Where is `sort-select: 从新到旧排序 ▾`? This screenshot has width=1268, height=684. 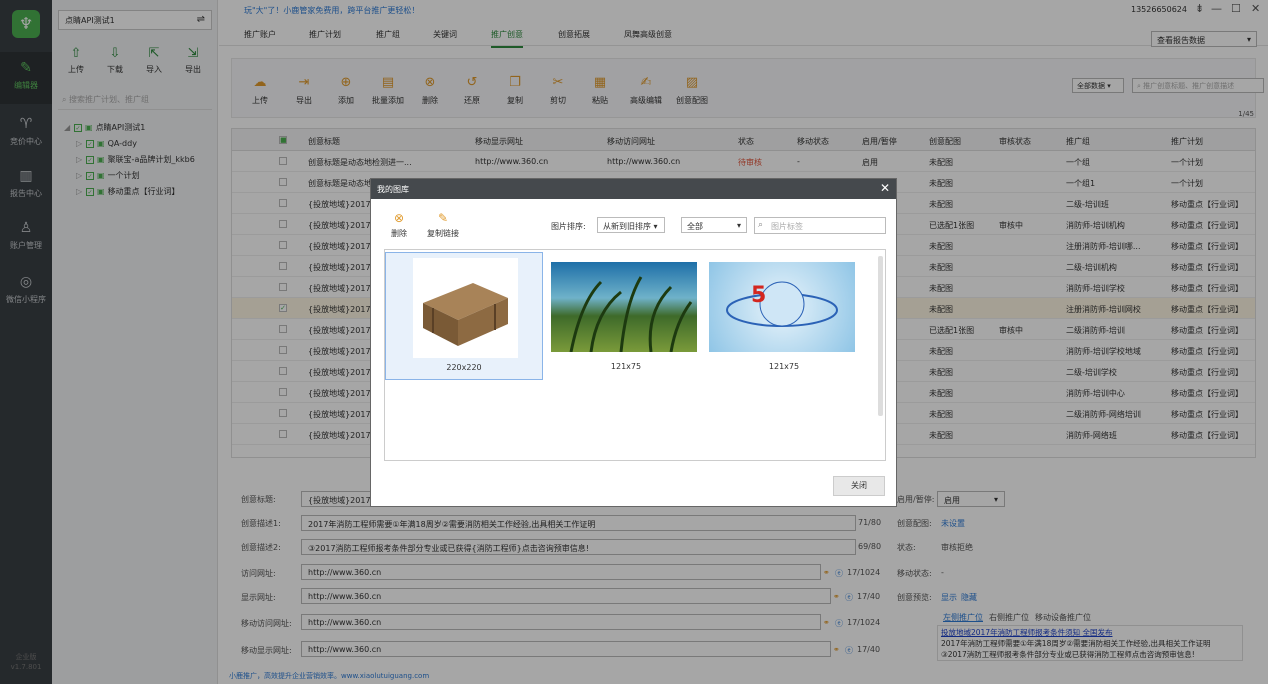
sort-select: 从新到旧排序 ▾ is located at coordinates (631, 225).